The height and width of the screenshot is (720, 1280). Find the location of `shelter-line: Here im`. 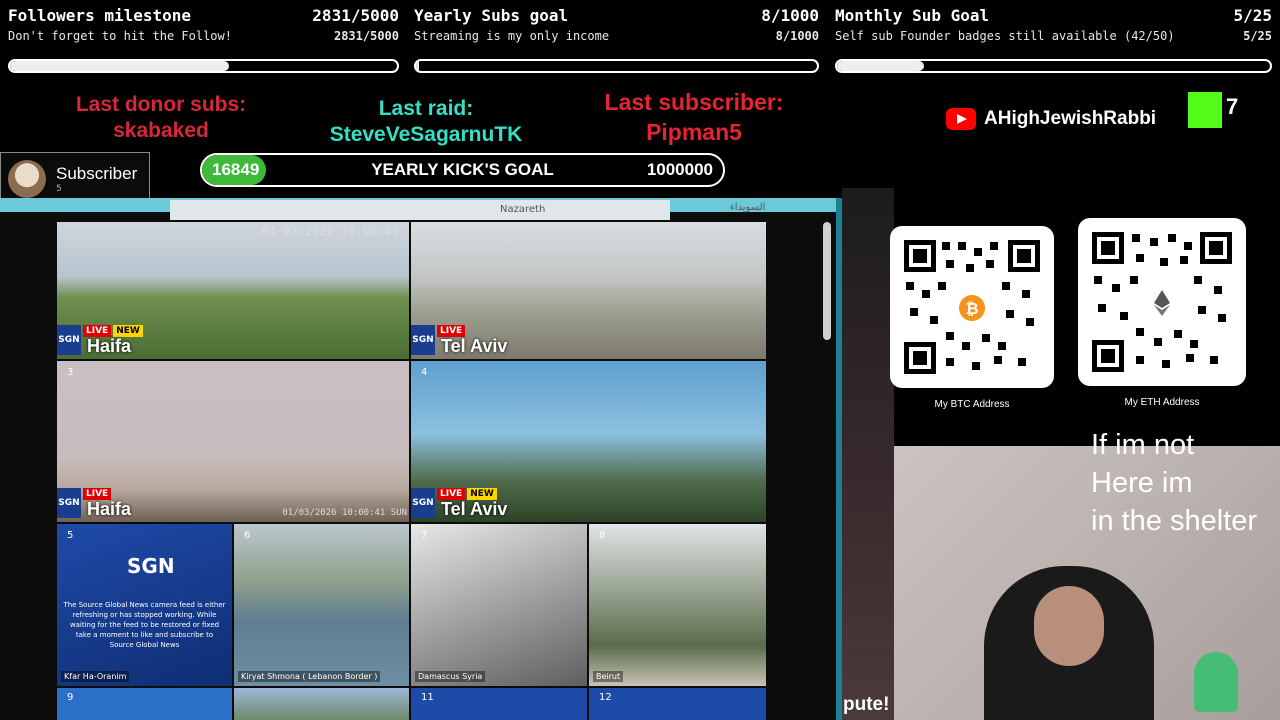

shelter-line: Here im is located at coordinates (1142, 483).